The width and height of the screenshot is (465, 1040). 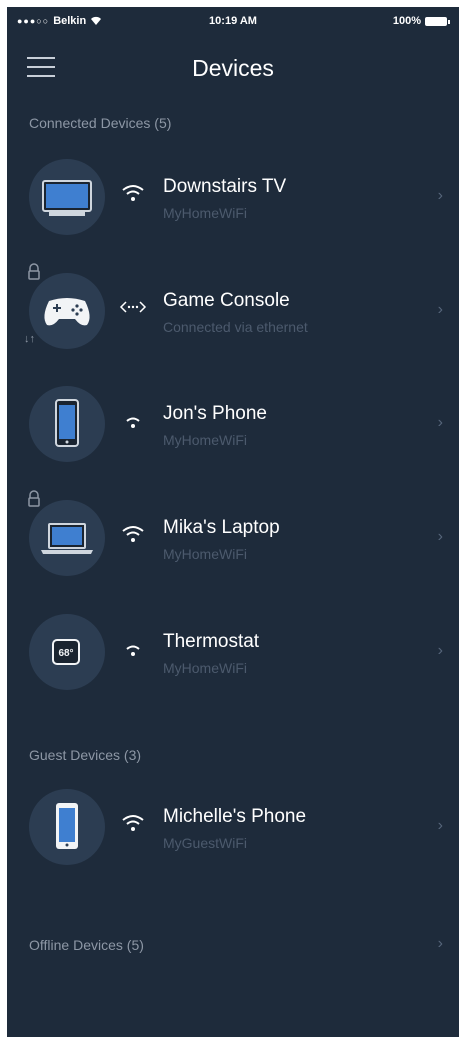 What do you see at coordinates (67, 311) in the screenshot?
I see `gamepad-icon` at bounding box center [67, 311].